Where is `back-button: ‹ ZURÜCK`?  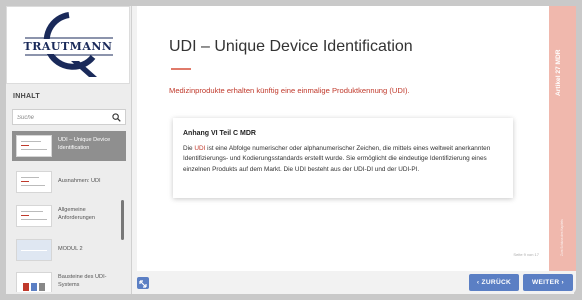
back-button: ‹ ZURÜCK is located at coordinates (494, 282).